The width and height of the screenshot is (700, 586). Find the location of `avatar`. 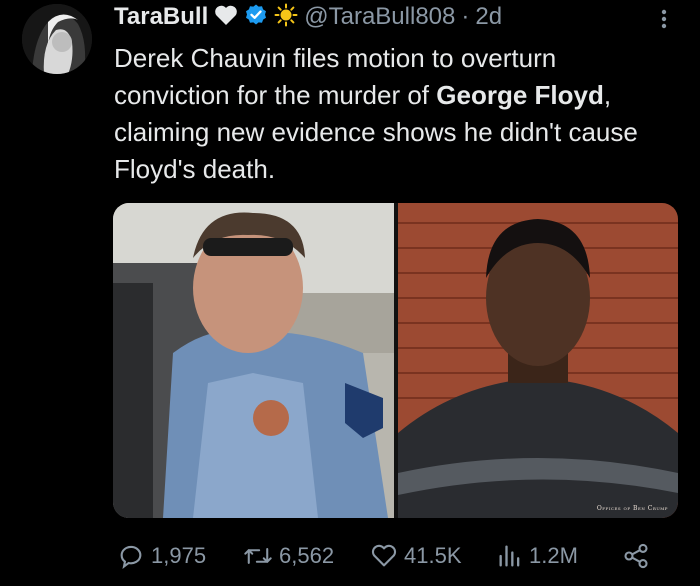

avatar is located at coordinates (57, 39).